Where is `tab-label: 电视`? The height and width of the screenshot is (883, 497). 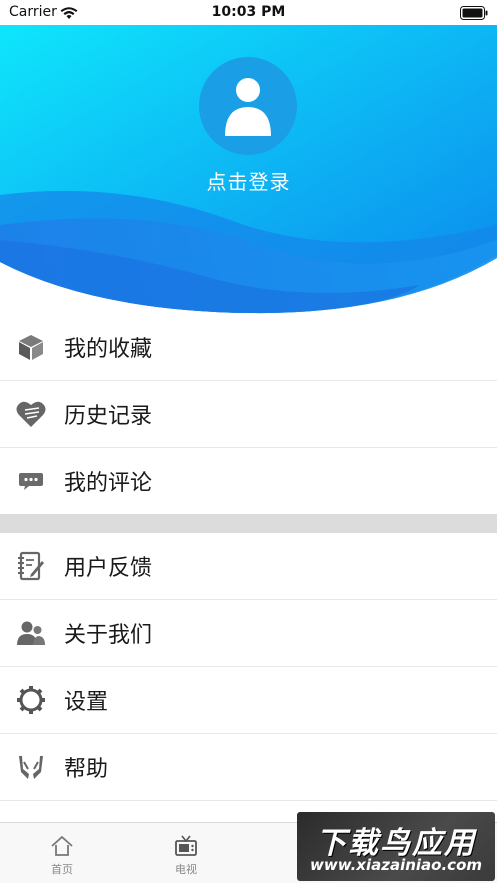
tab-label: 电视 is located at coordinates (186, 869).